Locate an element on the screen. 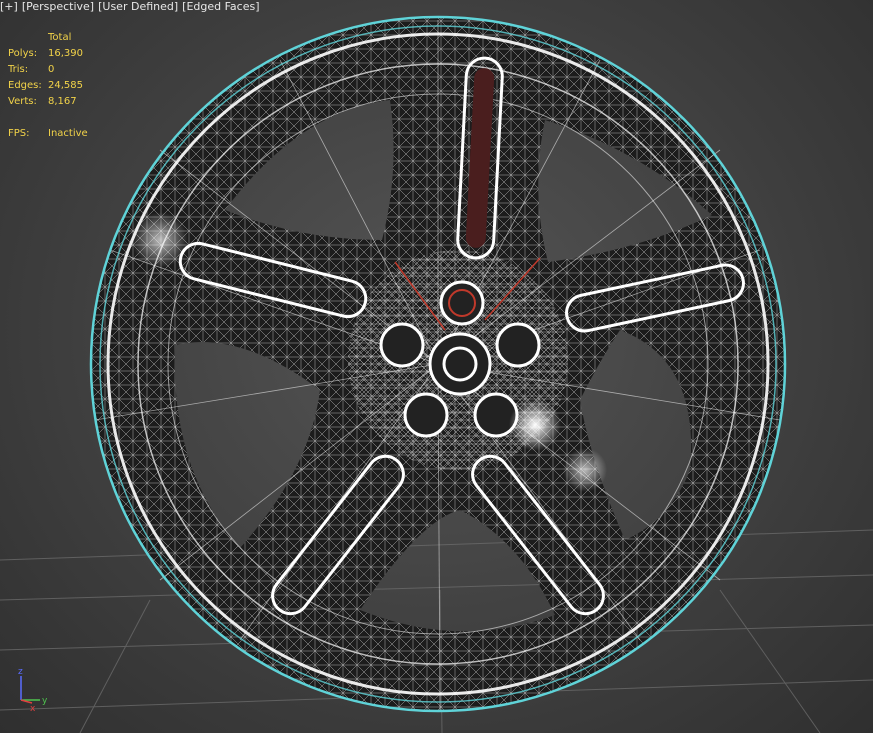 The image size is (873, 733). polys-label: Polys: is located at coordinates (23, 53).